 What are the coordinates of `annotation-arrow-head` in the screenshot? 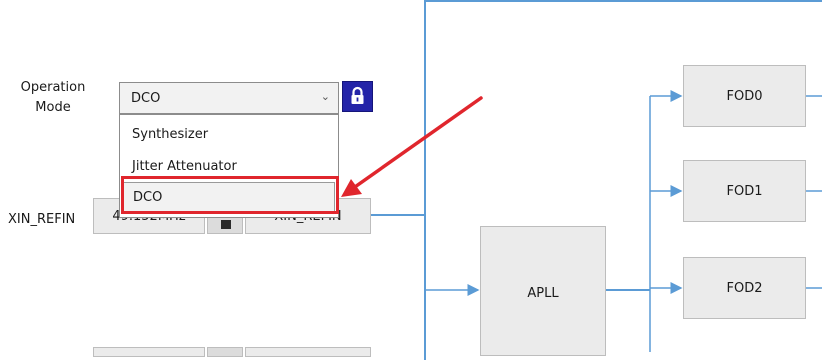 It's located at (351, 188).